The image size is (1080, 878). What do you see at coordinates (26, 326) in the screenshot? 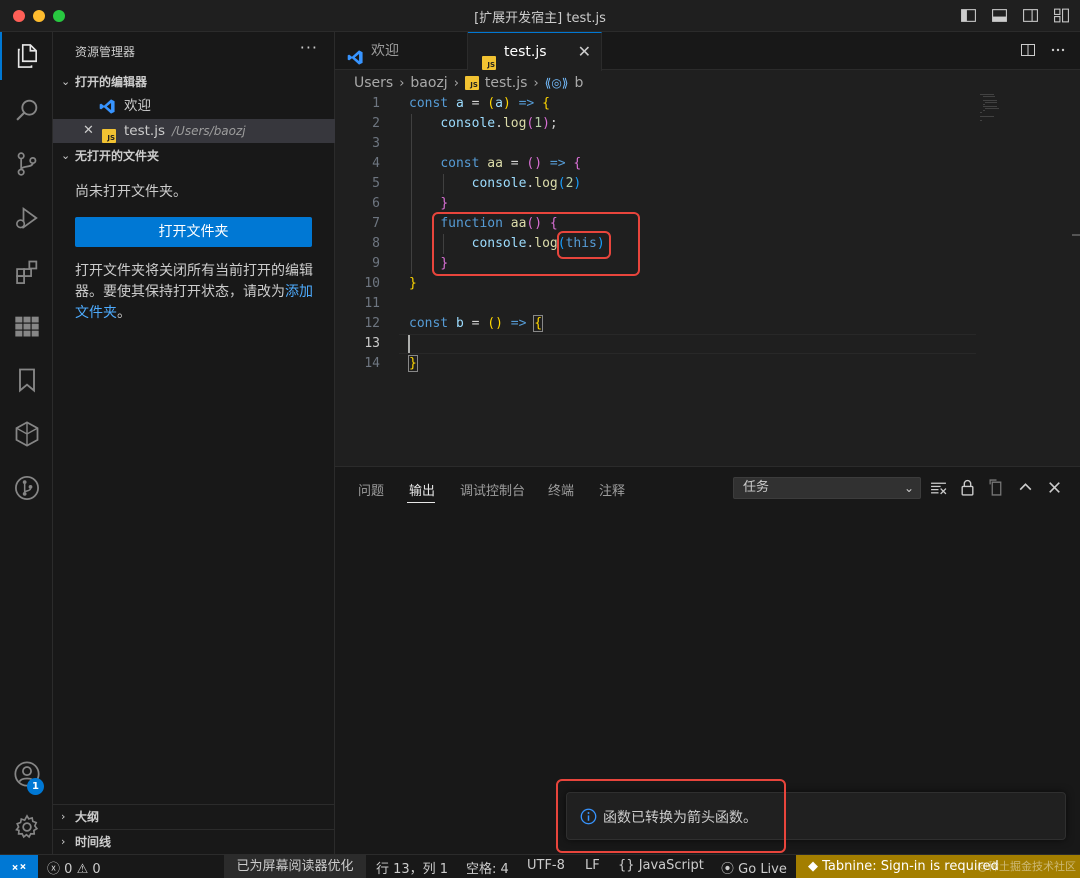
I see `grid-icon` at bounding box center [26, 326].